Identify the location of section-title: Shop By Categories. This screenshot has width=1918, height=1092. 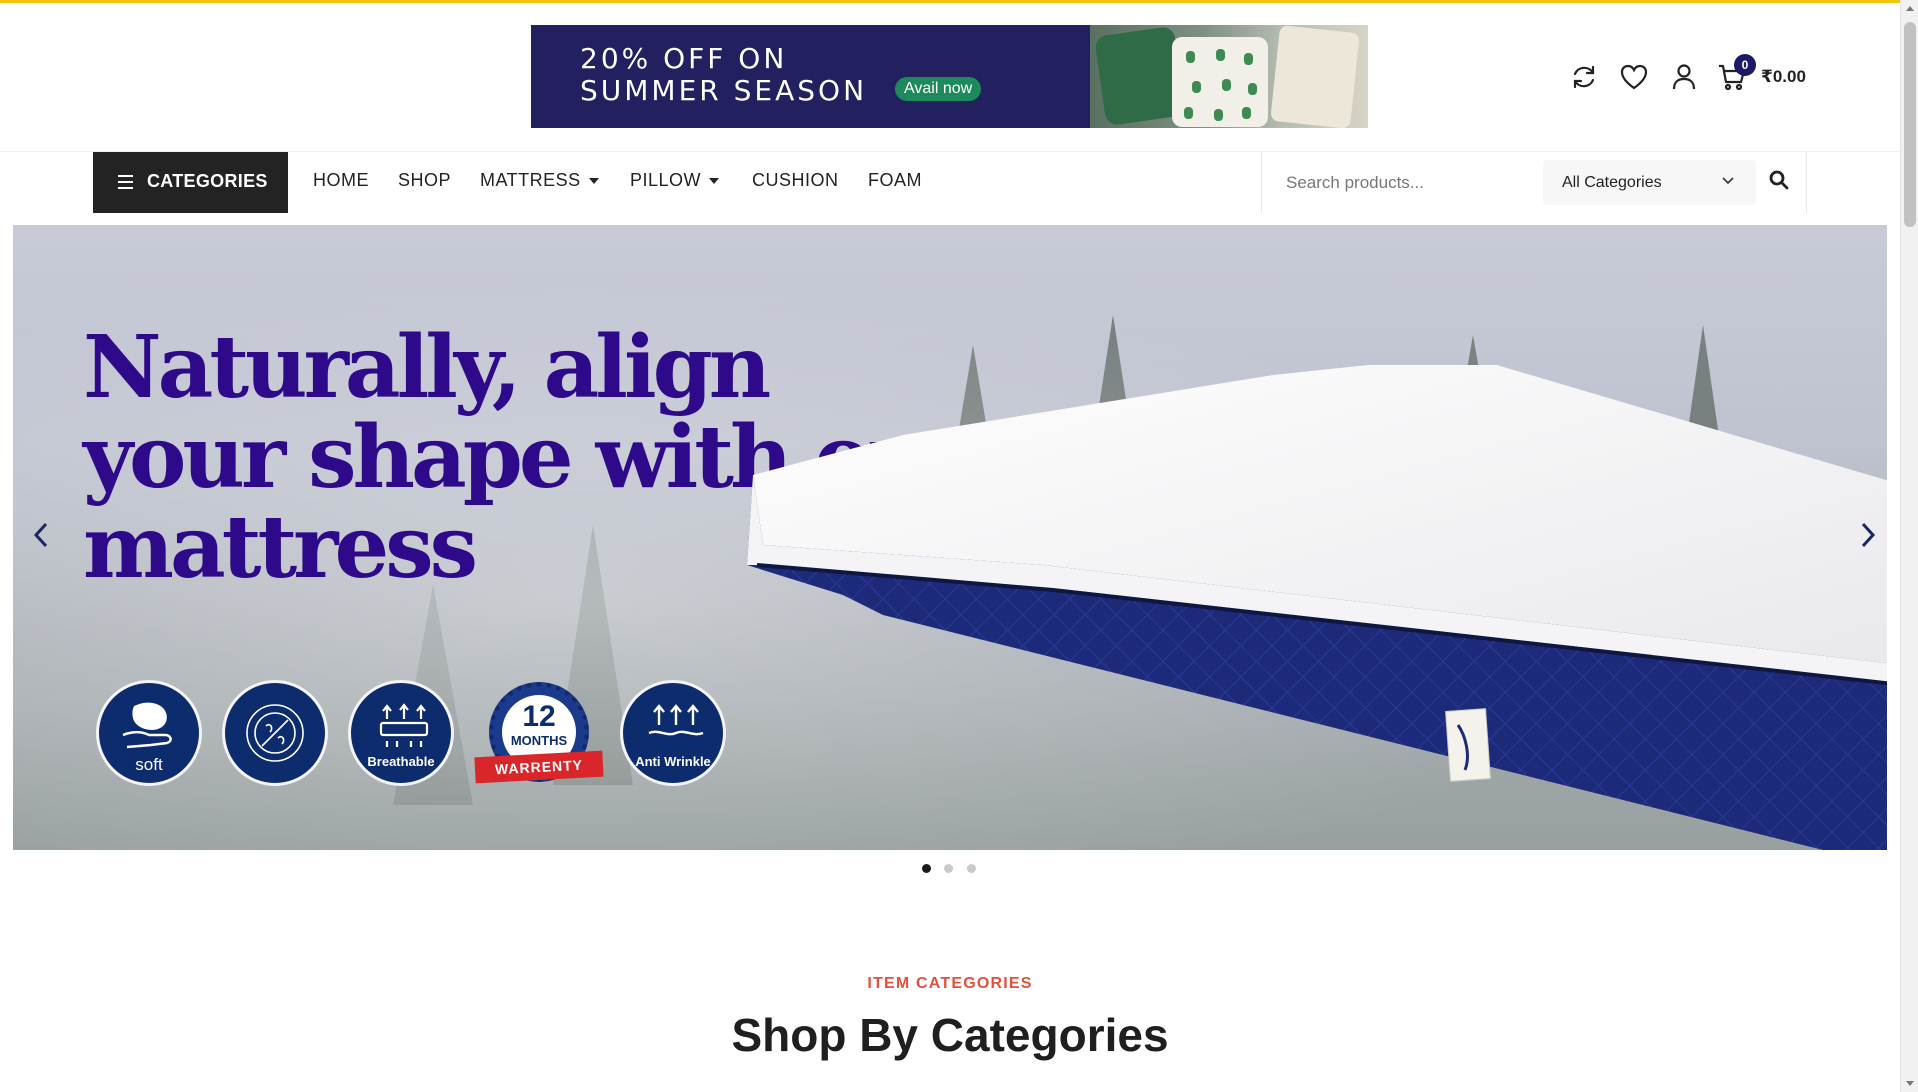
(950, 1035).